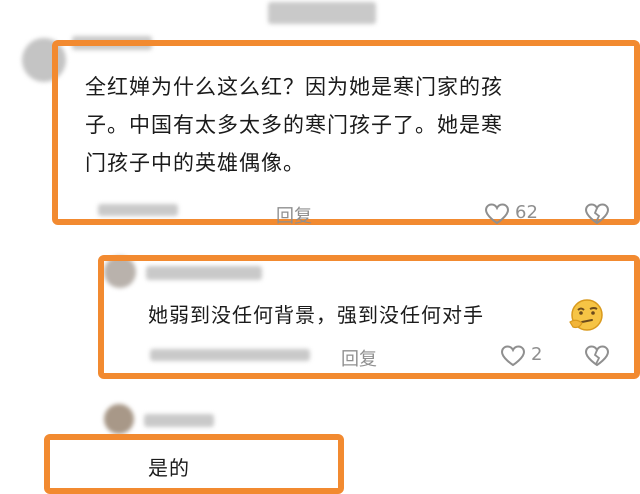 Image resolution: width=640 pixels, height=494 pixels. What do you see at coordinates (586, 315) in the screenshot?
I see `thinking-face-emoji` at bounding box center [586, 315].